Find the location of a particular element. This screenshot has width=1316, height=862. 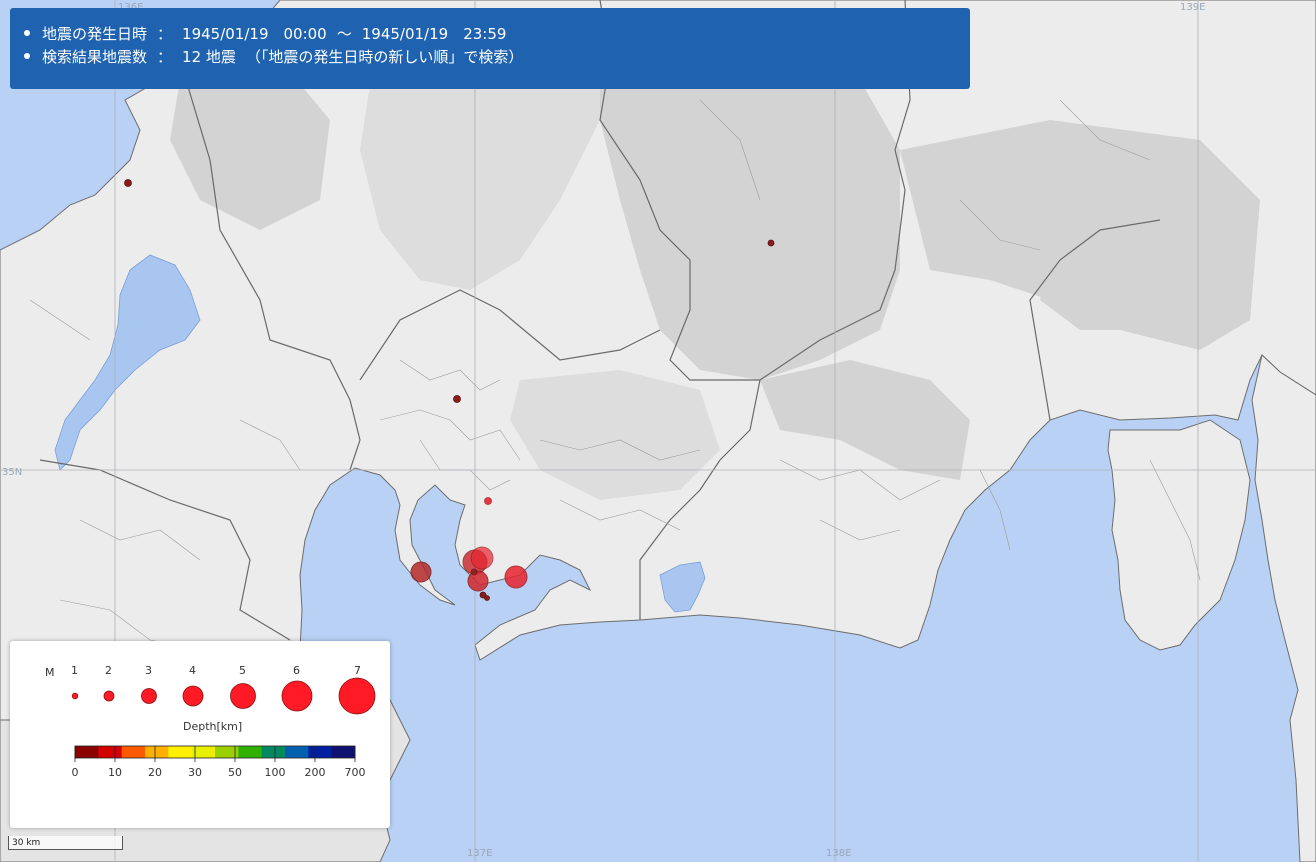

legend-mag-5: 5 is located at coordinates (242, 670).